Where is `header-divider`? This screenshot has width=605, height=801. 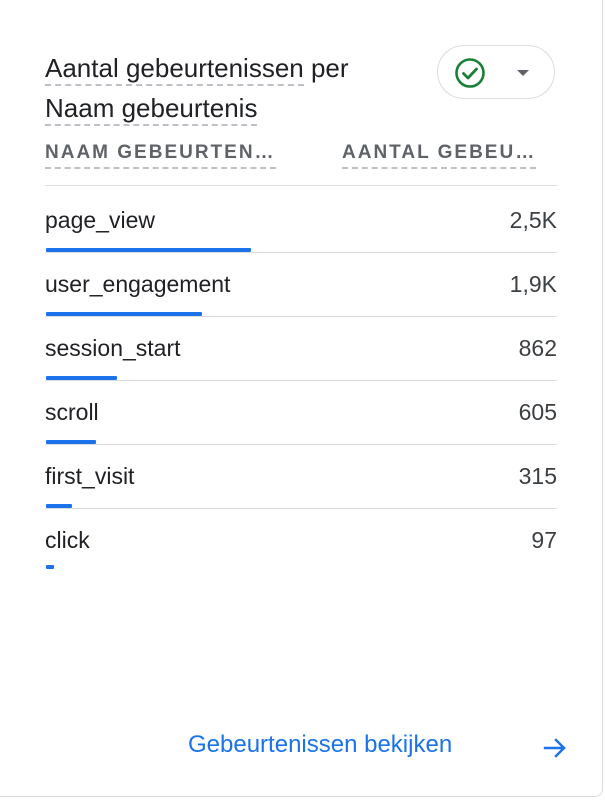
header-divider is located at coordinates (301, 185).